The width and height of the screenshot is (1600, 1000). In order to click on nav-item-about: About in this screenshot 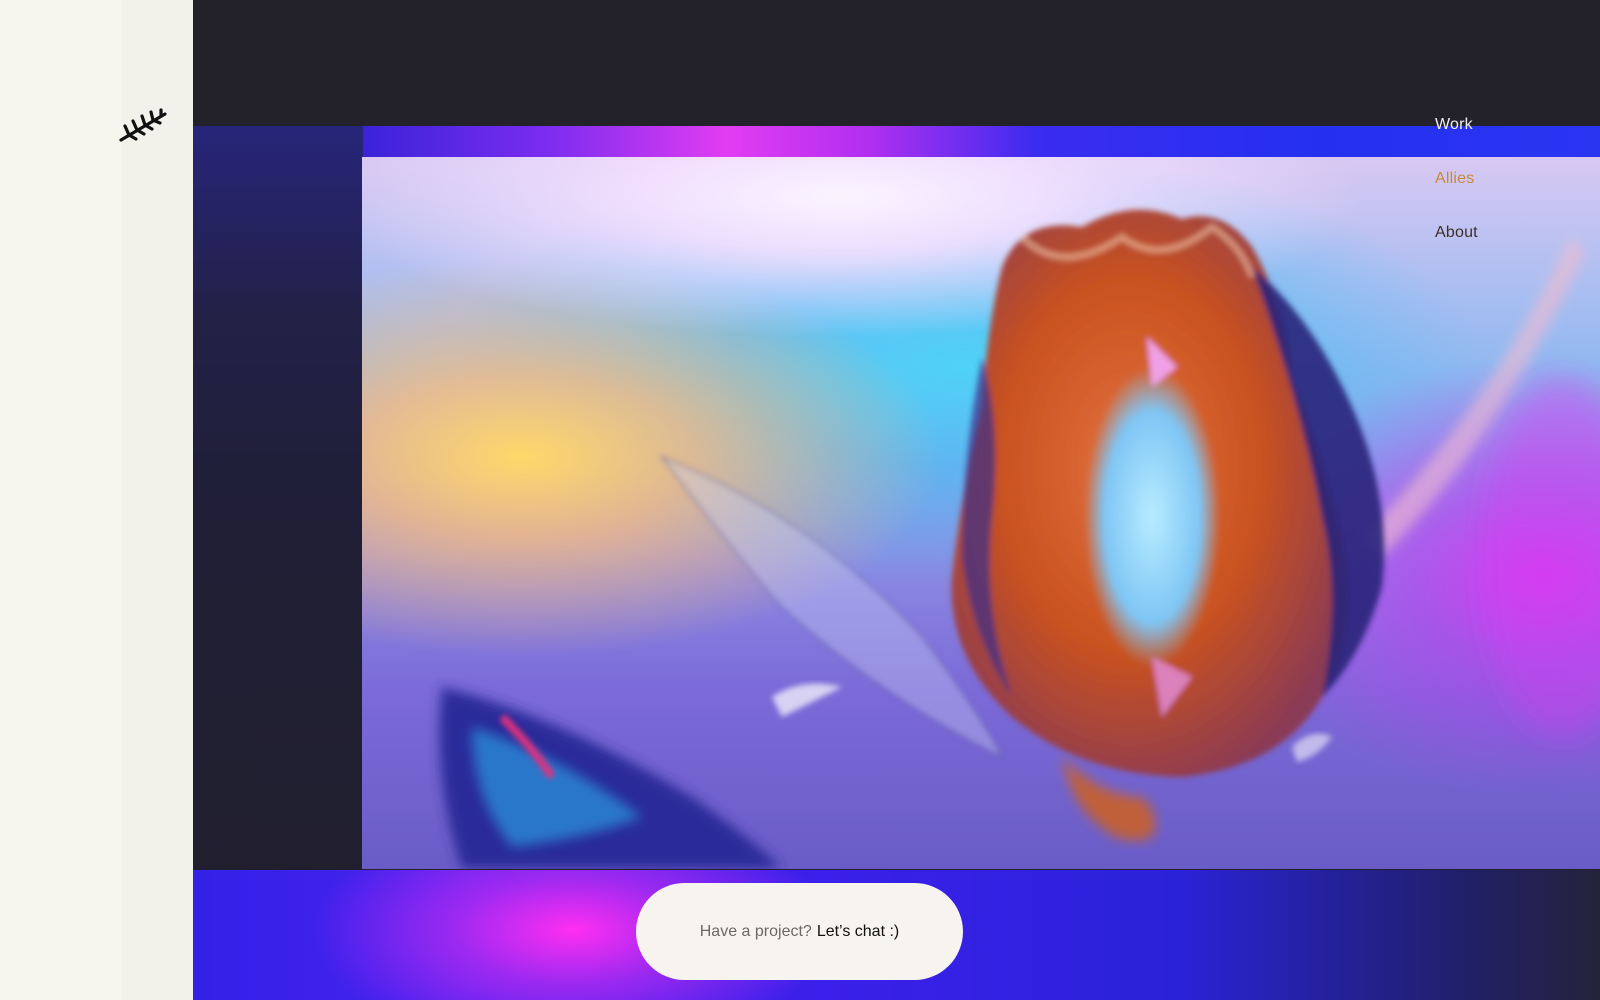, I will do `click(1456, 251)`.